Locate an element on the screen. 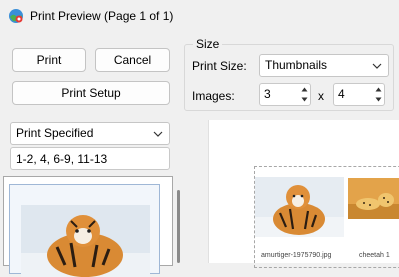 This screenshot has height=277, width=399. preview-caption-tiger: amurtiger-1975790.jpg is located at coordinates (296, 255).